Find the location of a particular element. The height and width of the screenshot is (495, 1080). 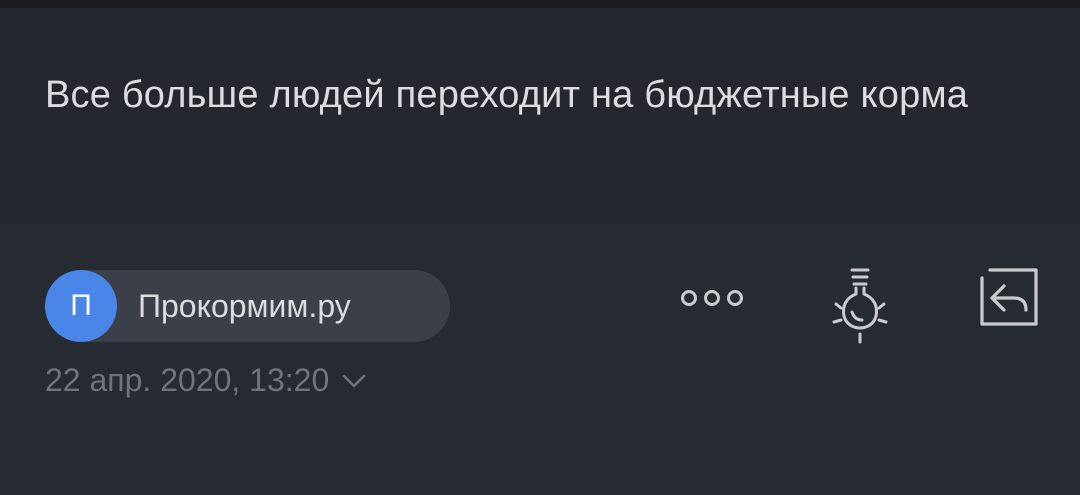

more-button is located at coordinates (712, 298).